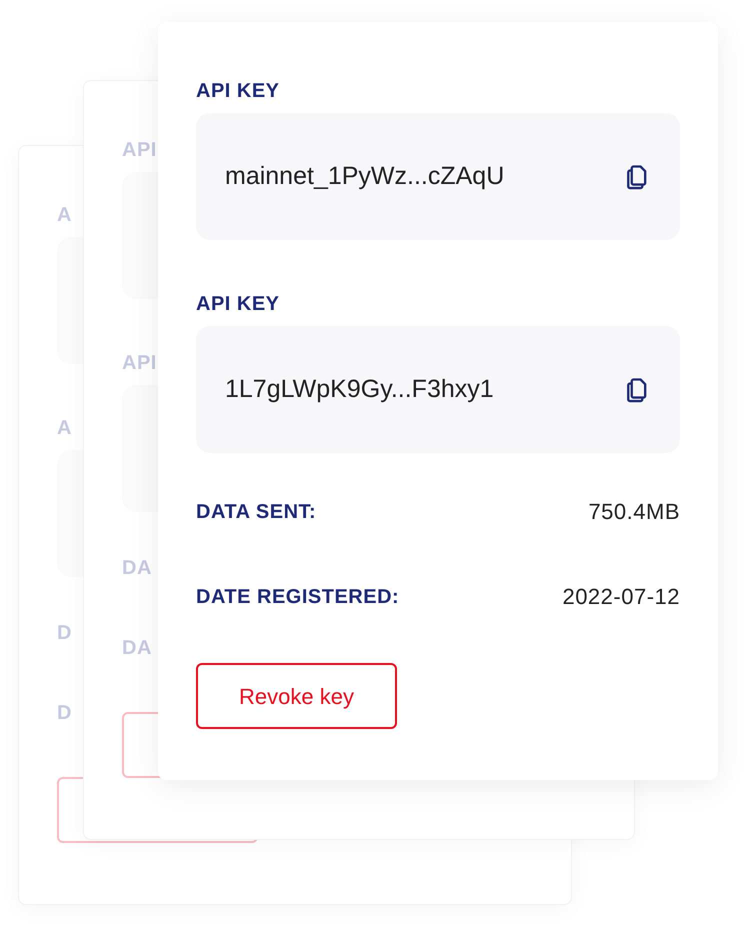 Image resolution: width=750 pixels, height=927 pixels. Describe the element at coordinates (256, 512) in the screenshot. I see `row-label: DATA SENT:` at that location.